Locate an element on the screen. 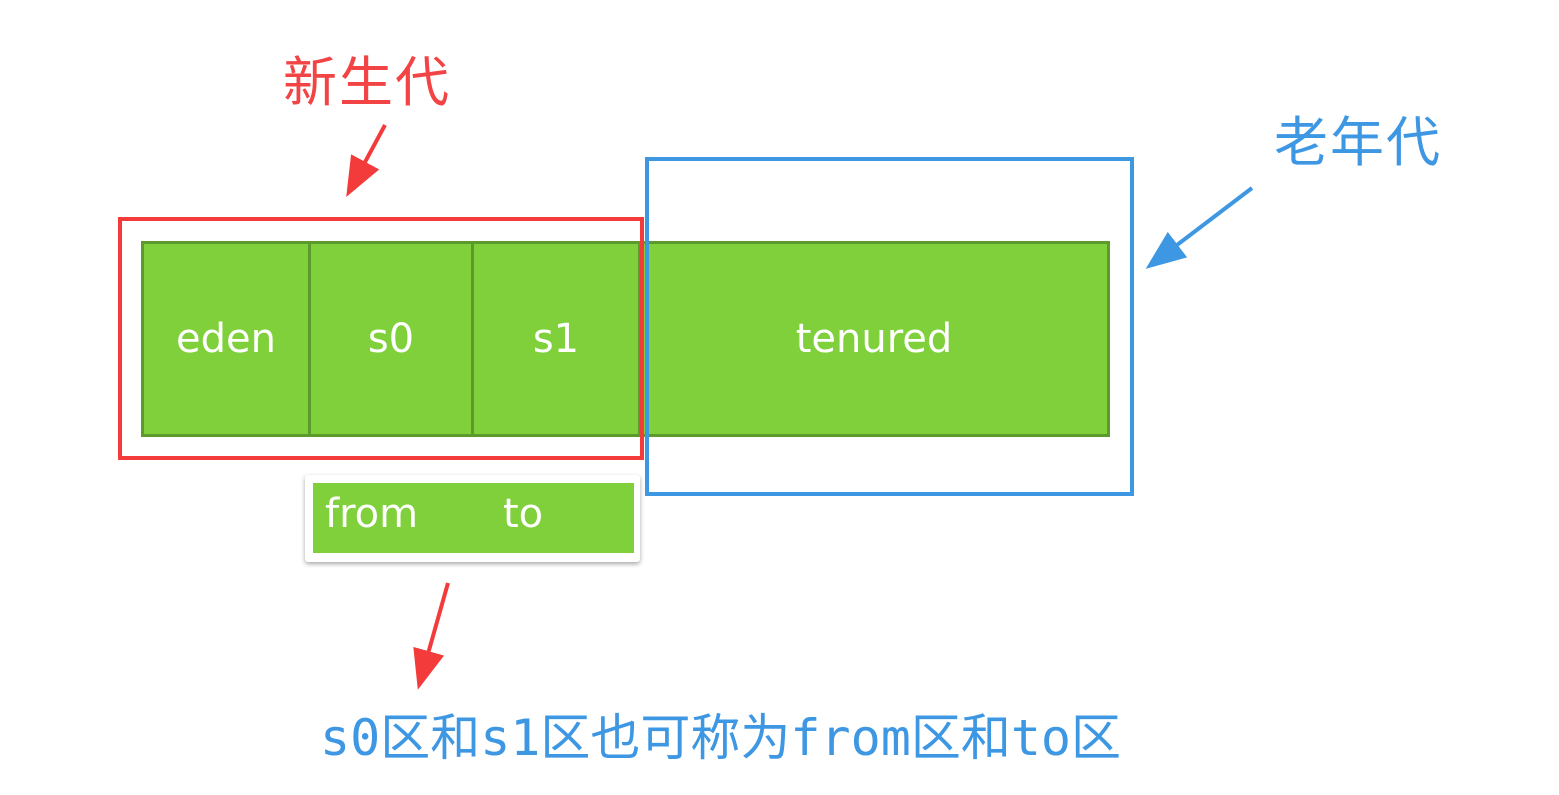 This screenshot has height=795, width=1559. caption-arrow-icon is located at coordinates (431, 636).